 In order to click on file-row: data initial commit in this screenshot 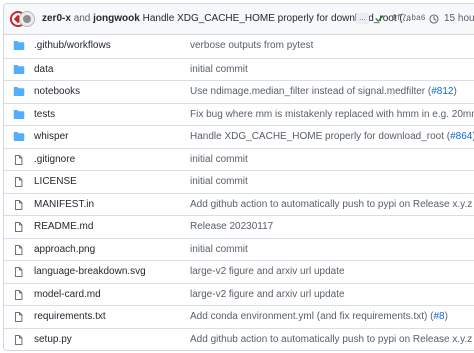, I will do `click(239, 69)`.